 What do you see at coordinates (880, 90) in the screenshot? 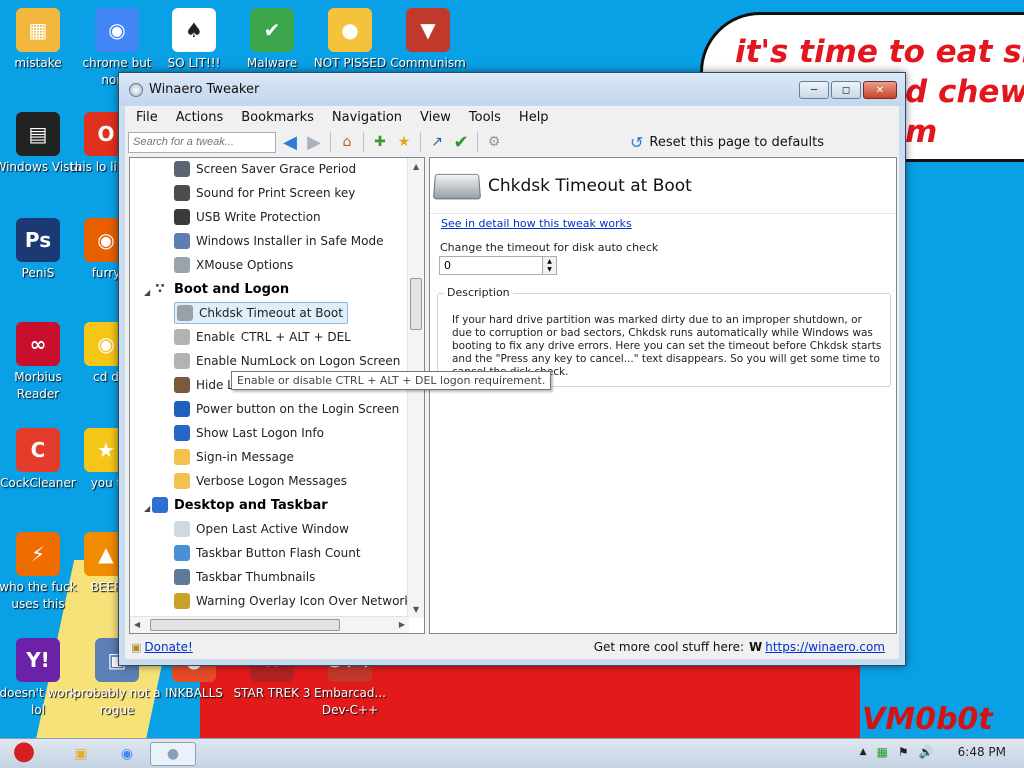
I see `close-button: ✕` at bounding box center [880, 90].